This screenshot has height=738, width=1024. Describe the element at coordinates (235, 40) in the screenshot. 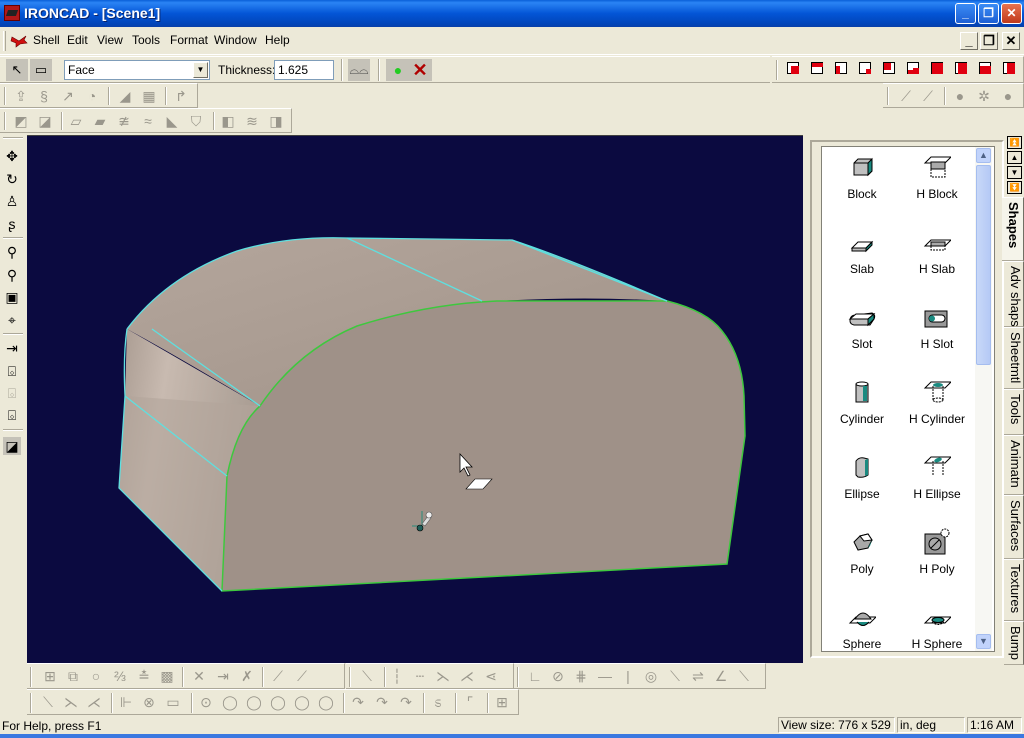

I see `menu-window: Window` at that location.